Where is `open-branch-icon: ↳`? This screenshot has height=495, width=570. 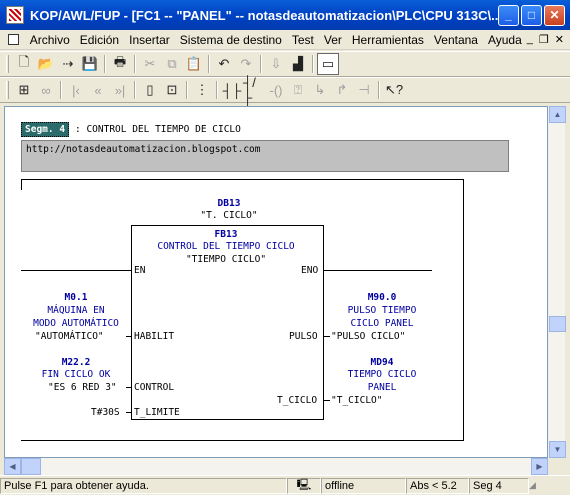 open-branch-icon: ↳ is located at coordinates (320, 90).